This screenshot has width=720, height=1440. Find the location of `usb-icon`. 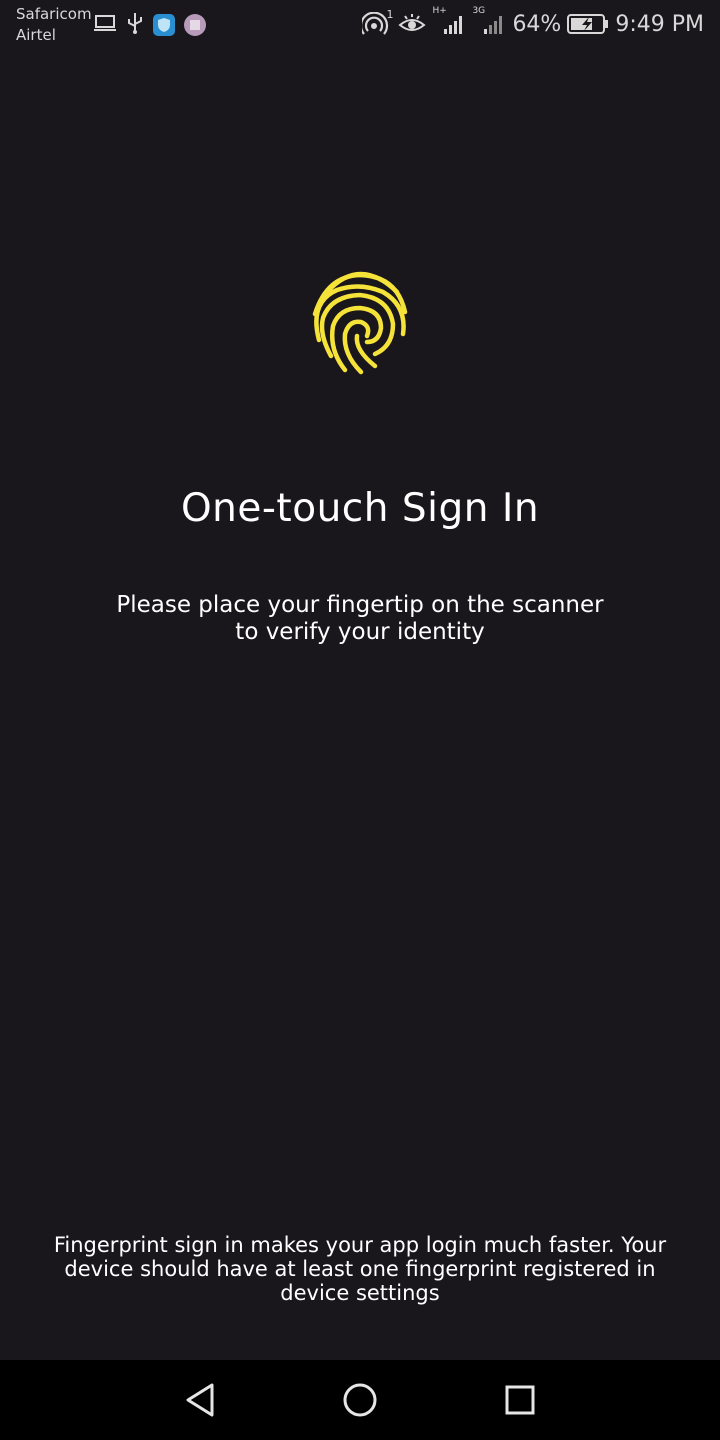

usb-icon is located at coordinates (135, 25).